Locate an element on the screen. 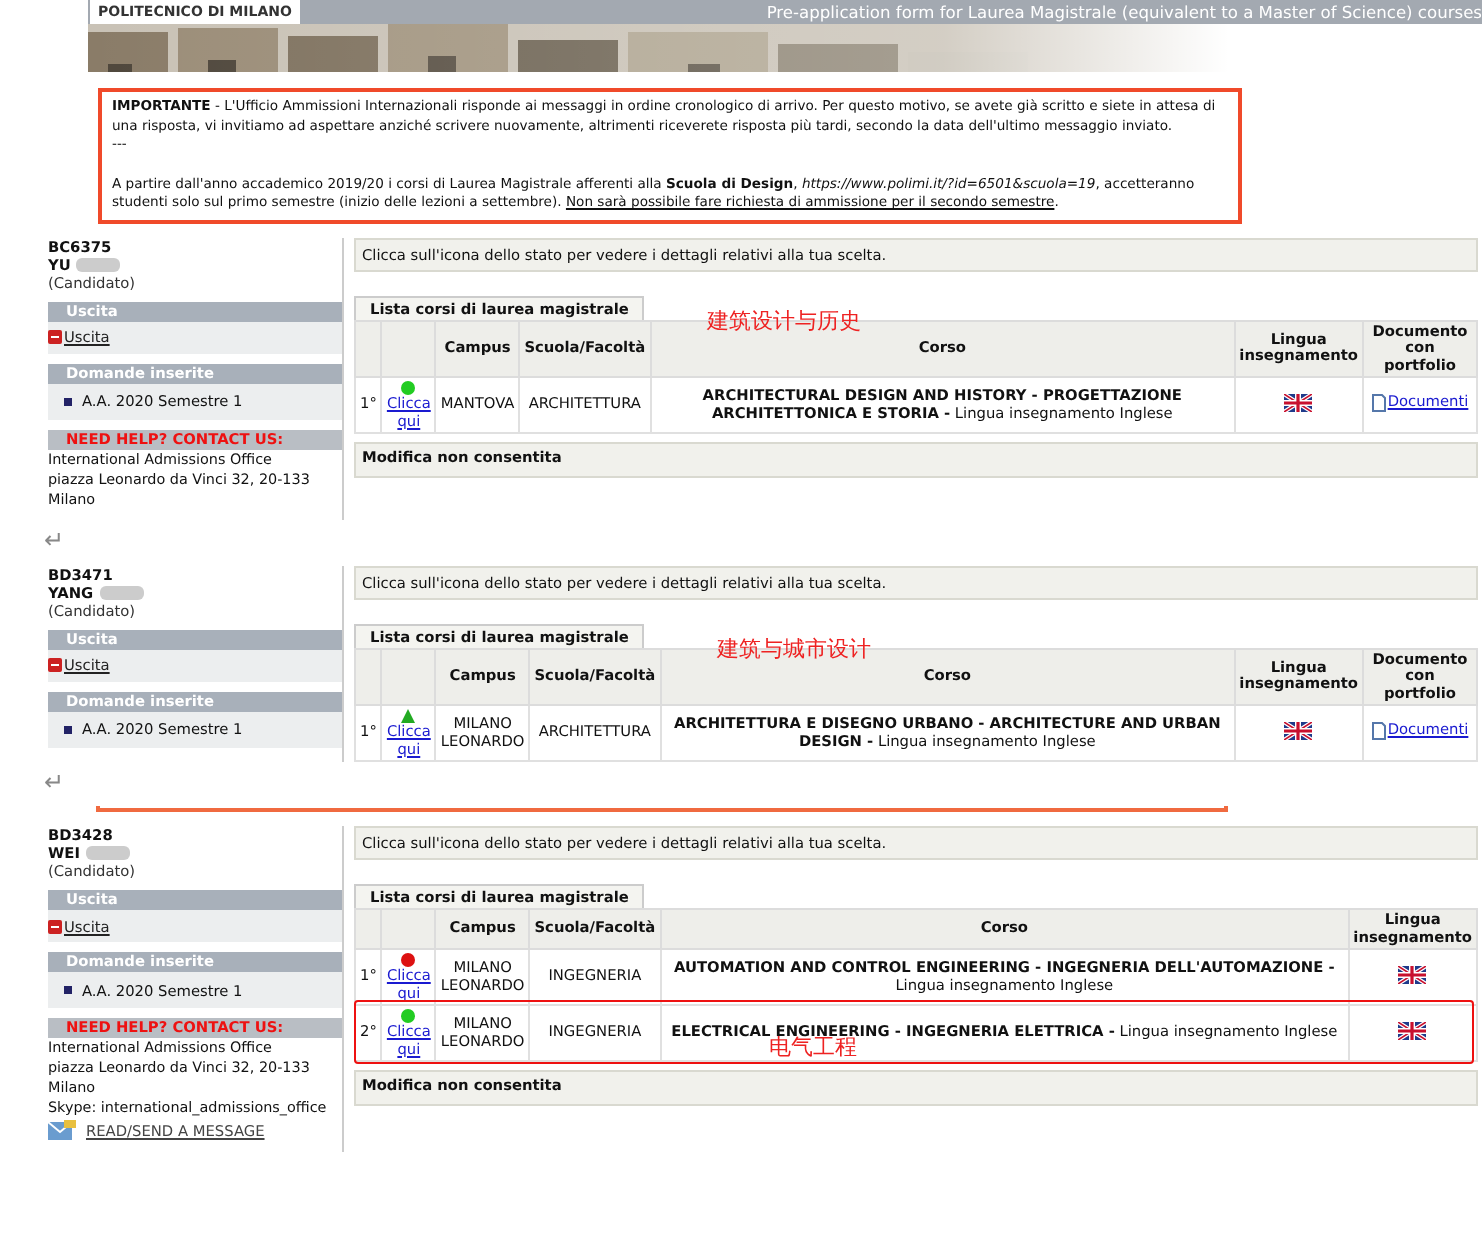  annotation-text: 建筑与城市设计 is located at coordinates (794, 649).